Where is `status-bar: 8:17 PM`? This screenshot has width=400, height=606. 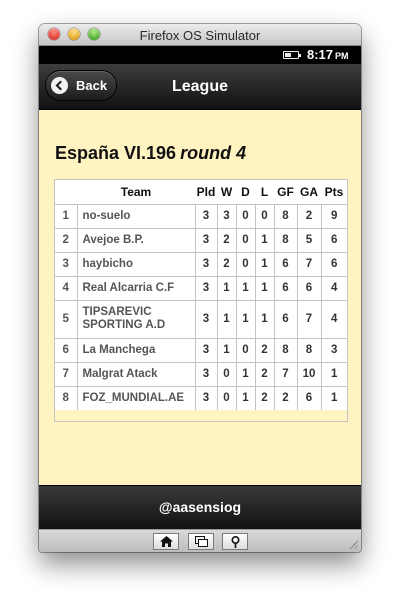 status-bar: 8:17 PM is located at coordinates (200, 55).